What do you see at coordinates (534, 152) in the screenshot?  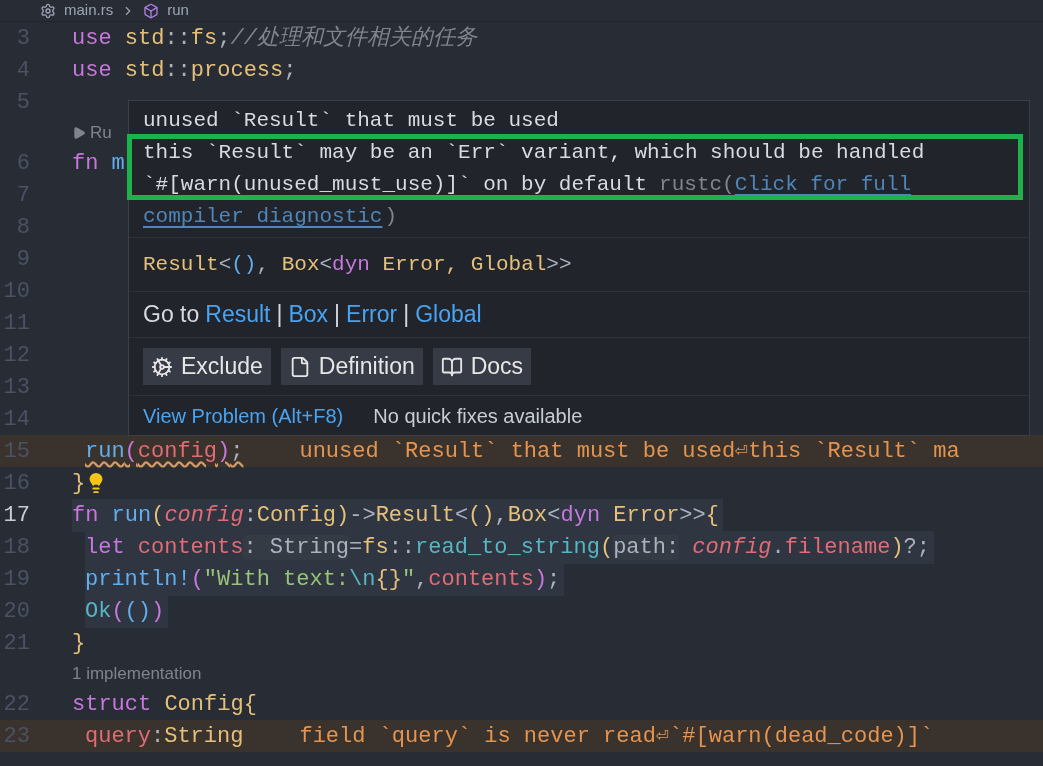 I see `diagnostic-message: this `Result` may be an `Err` variant, which should be handled` at bounding box center [534, 152].